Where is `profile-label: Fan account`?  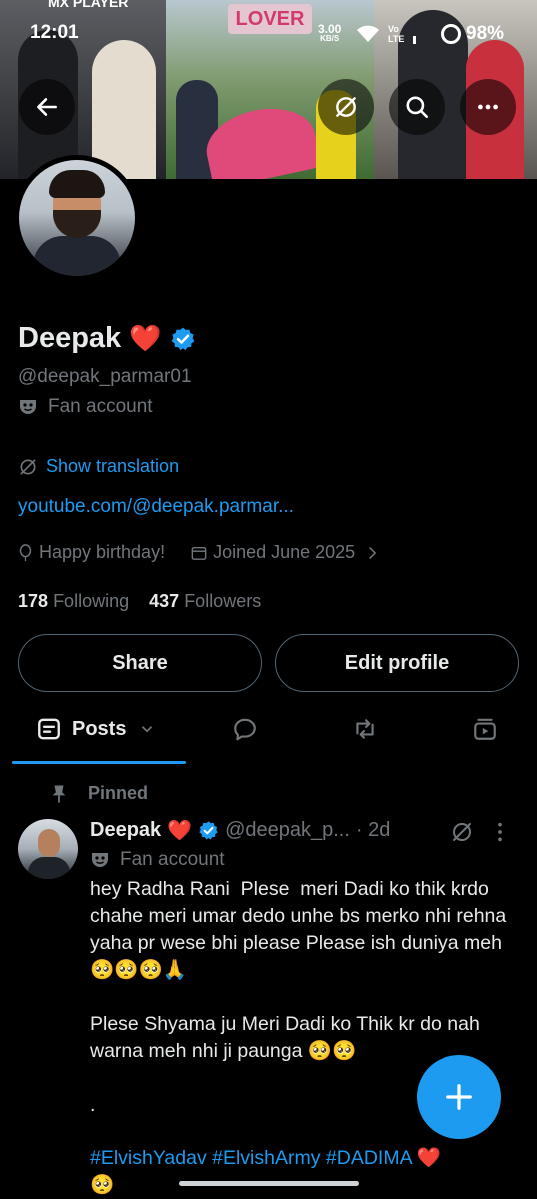
profile-label: Fan account is located at coordinates (85, 407).